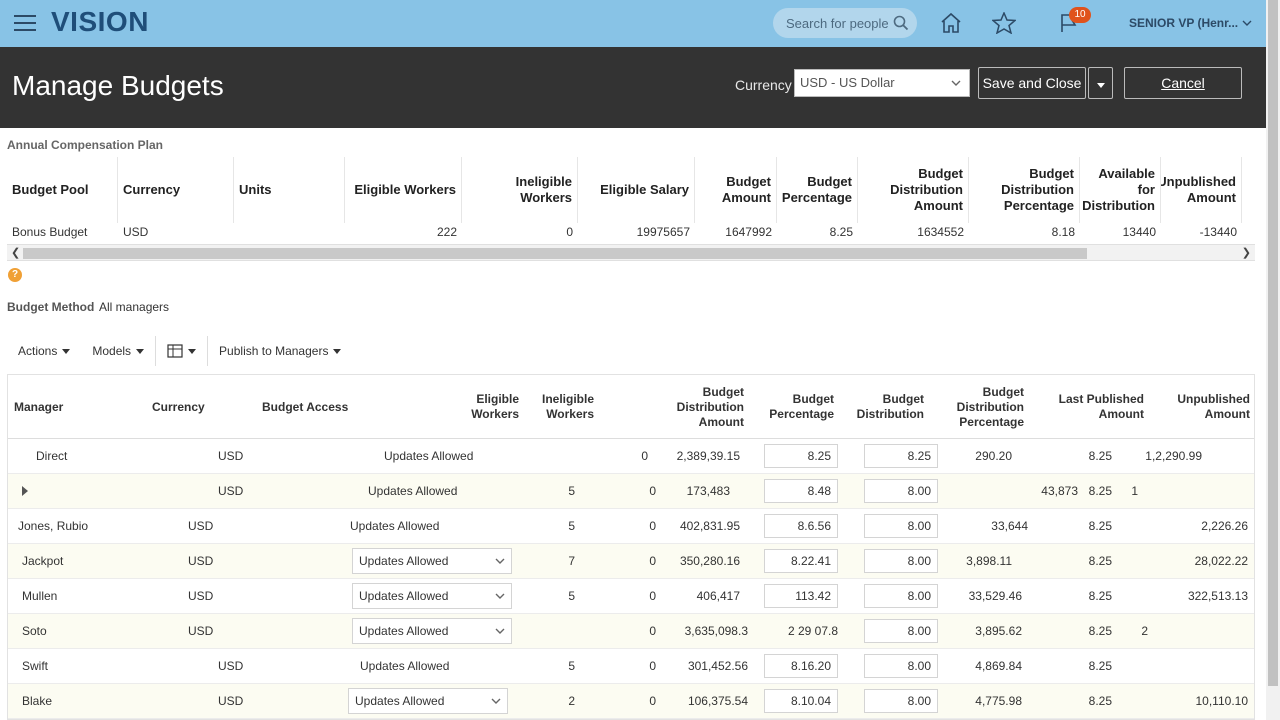 The height and width of the screenshot is (720, 1280). Describe the element at coordinates (274, 351) in the screenshot. I see `publish-label: Publish to Managers` at that location.